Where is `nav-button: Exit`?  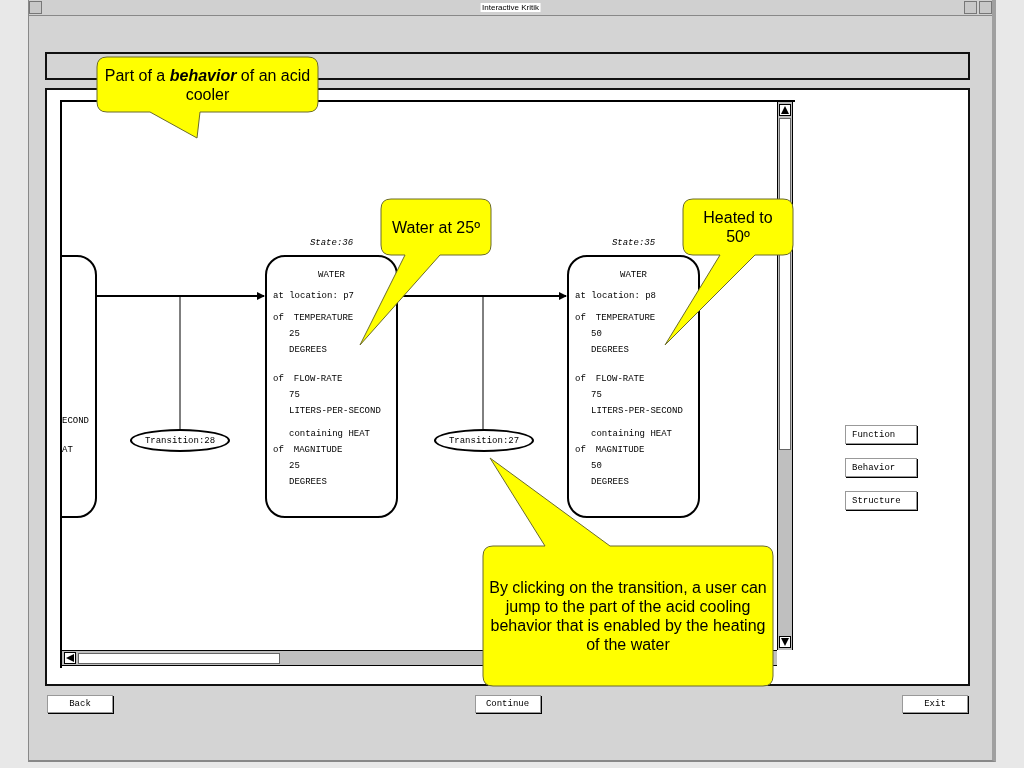 nav-button: Exit is located at coordinates (935, 704).